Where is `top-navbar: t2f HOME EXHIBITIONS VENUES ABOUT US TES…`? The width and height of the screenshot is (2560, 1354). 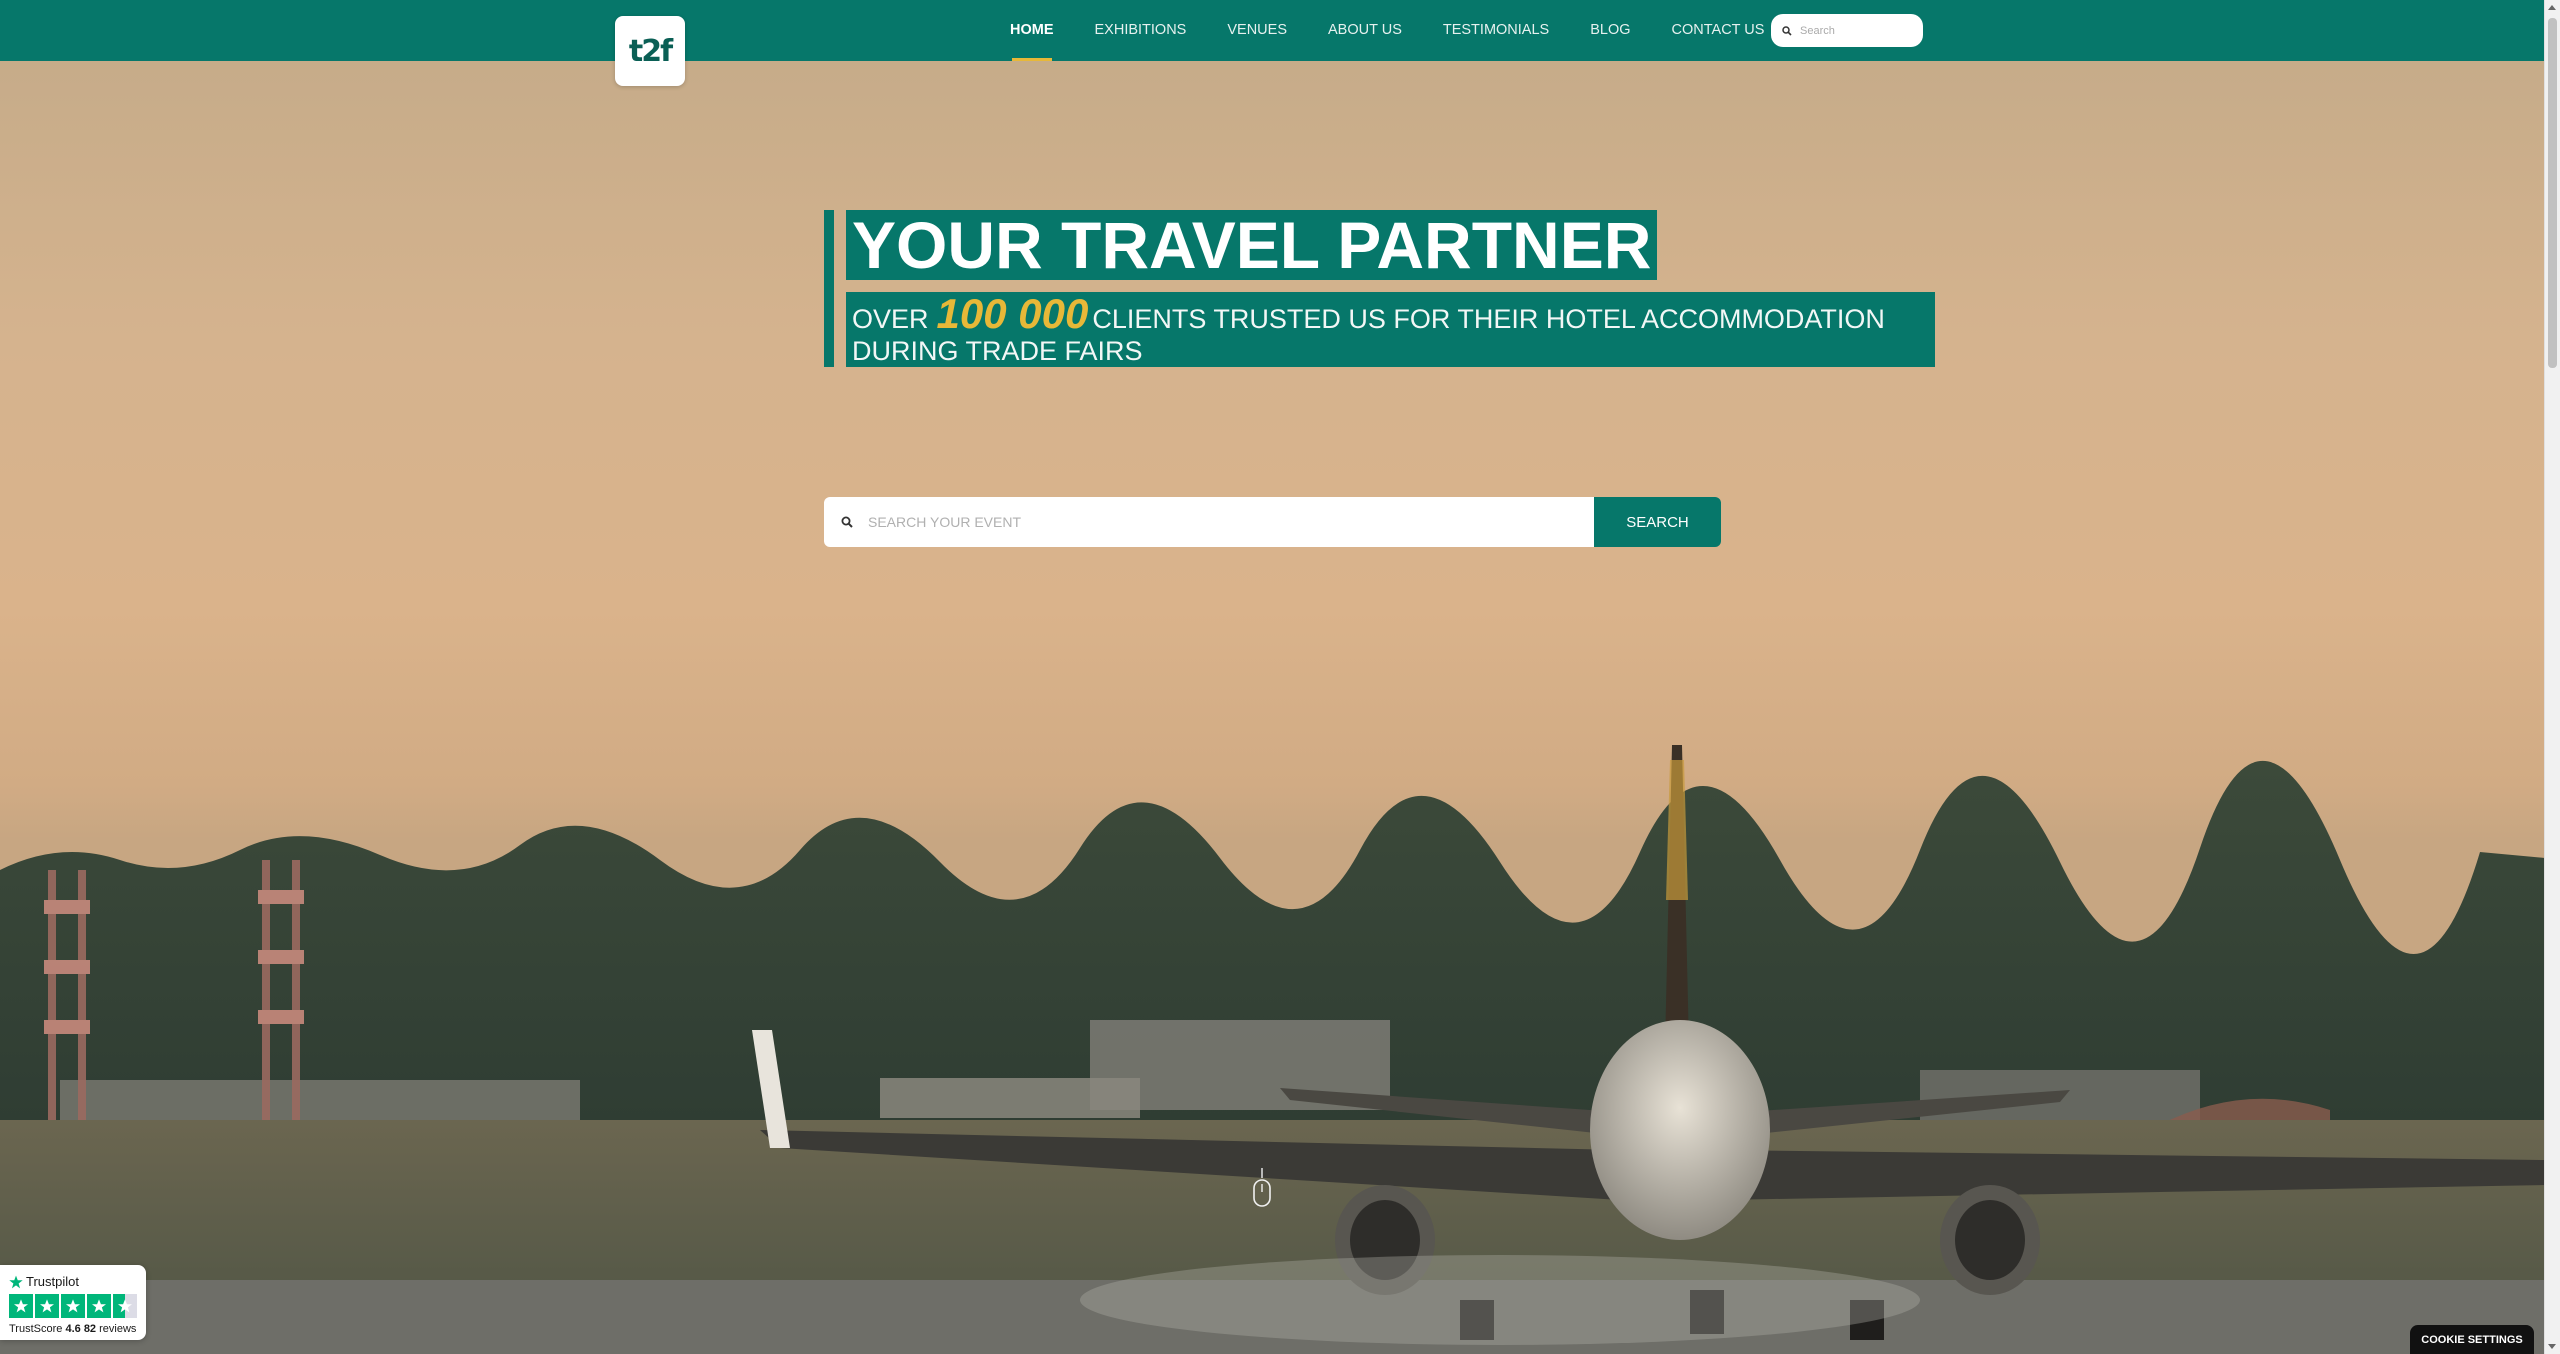 top-navbar: t2f HOME EXHIBITIONS VENUES ABOUT US TES… is located at coordinates (1272, 43).